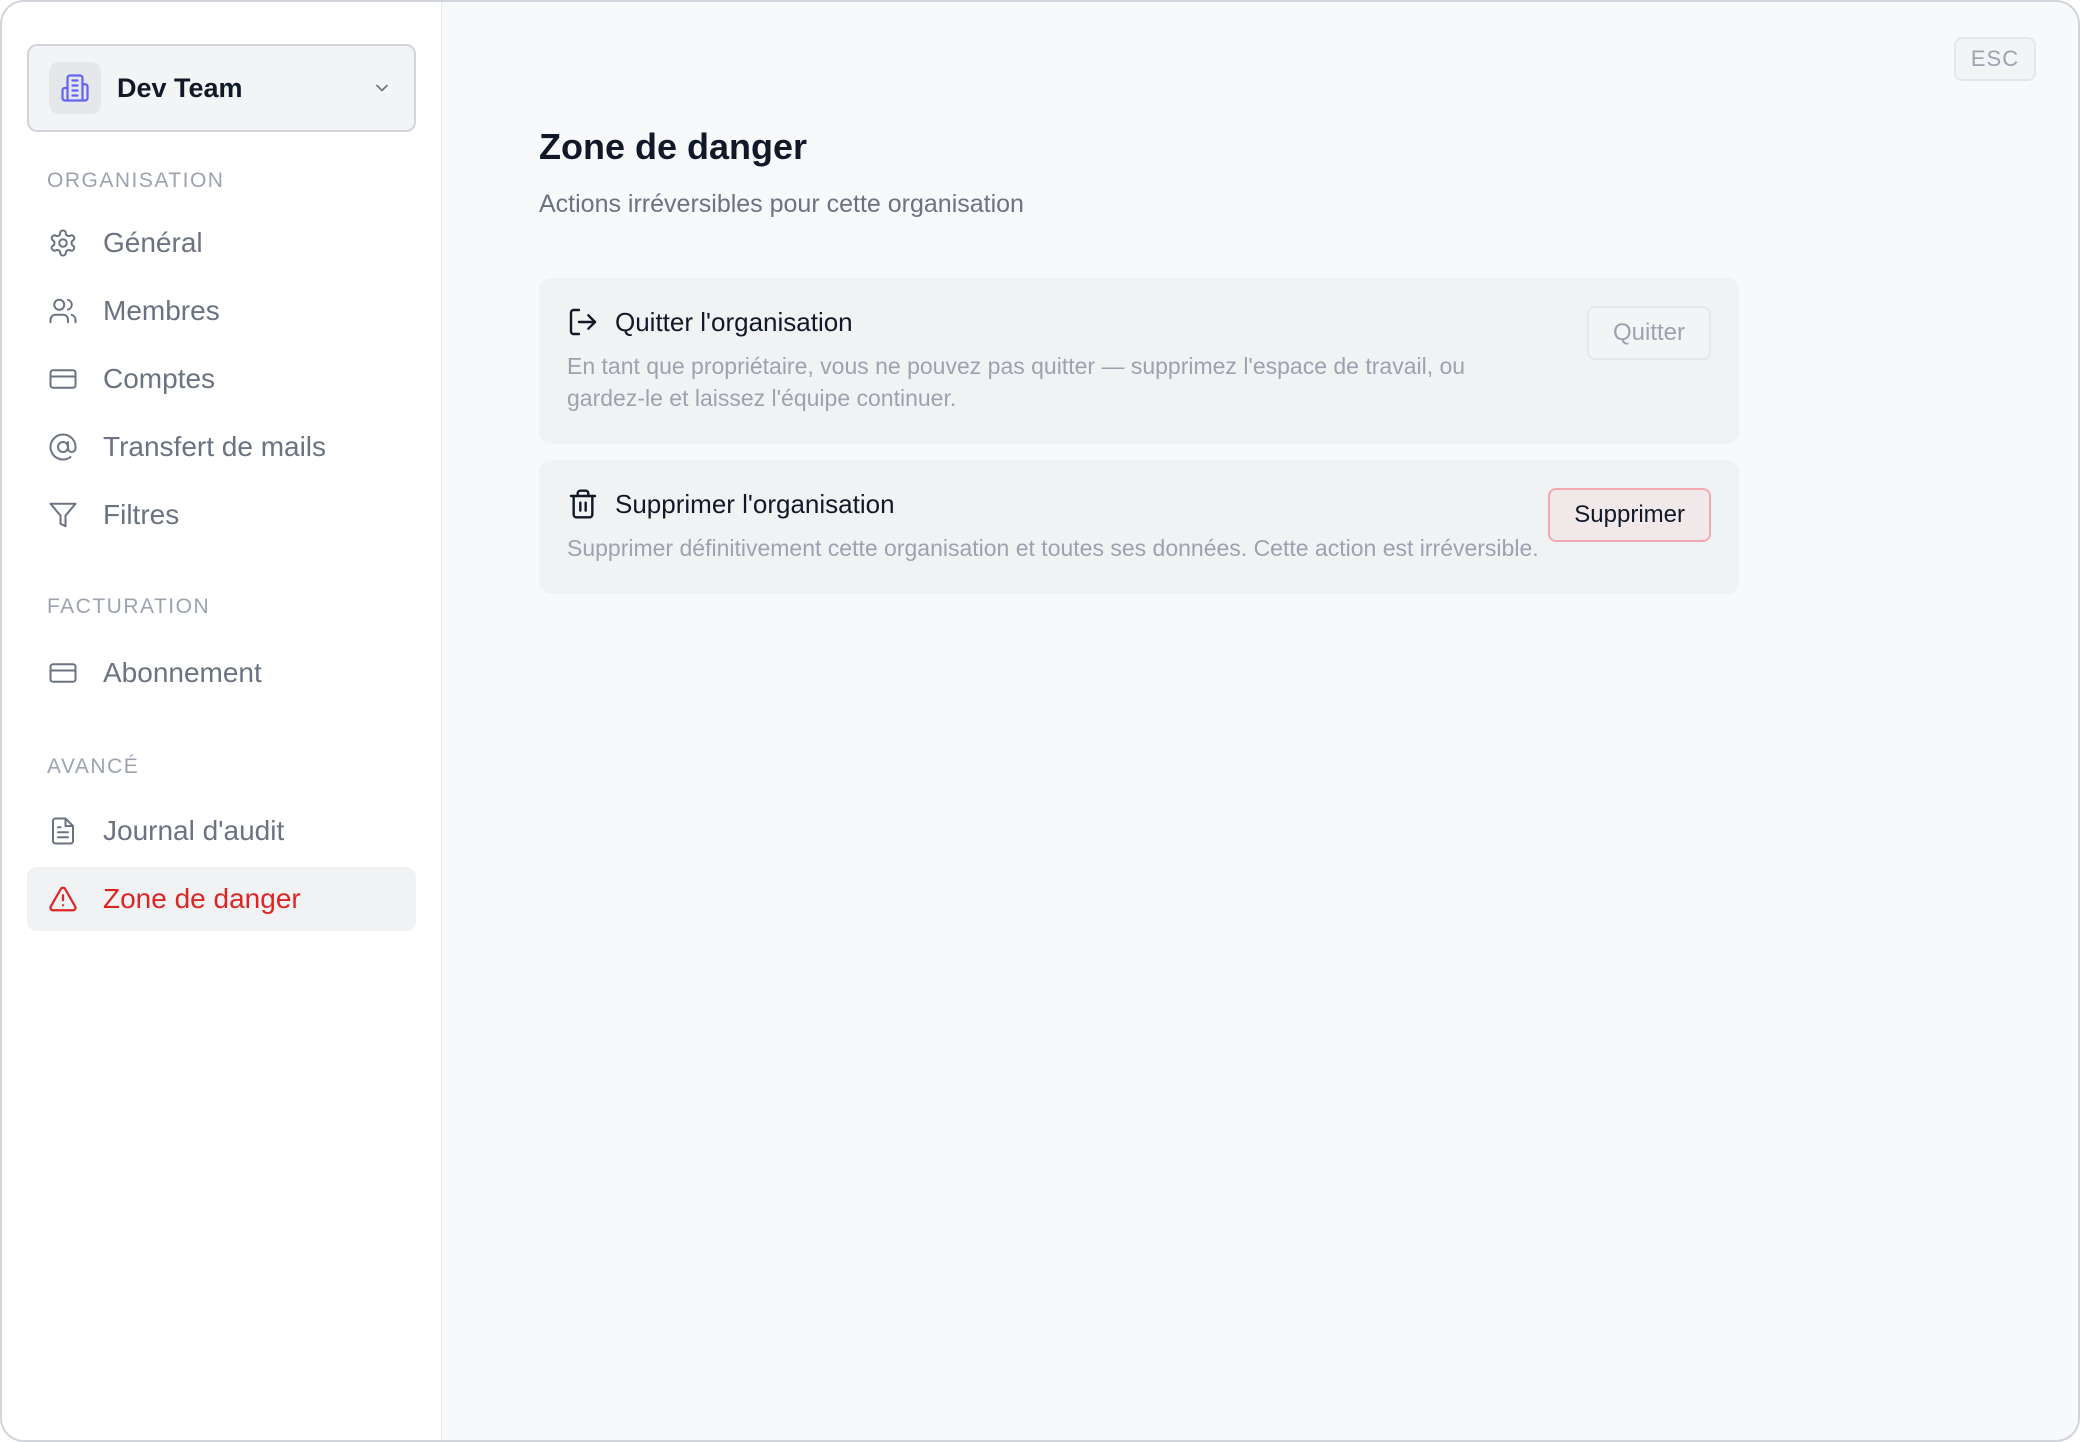  What do you see at coordinates (215, 446) in the screenshot?
I see `sidebar-item-label: Transfert de mails` at bounding box center [215, 446].